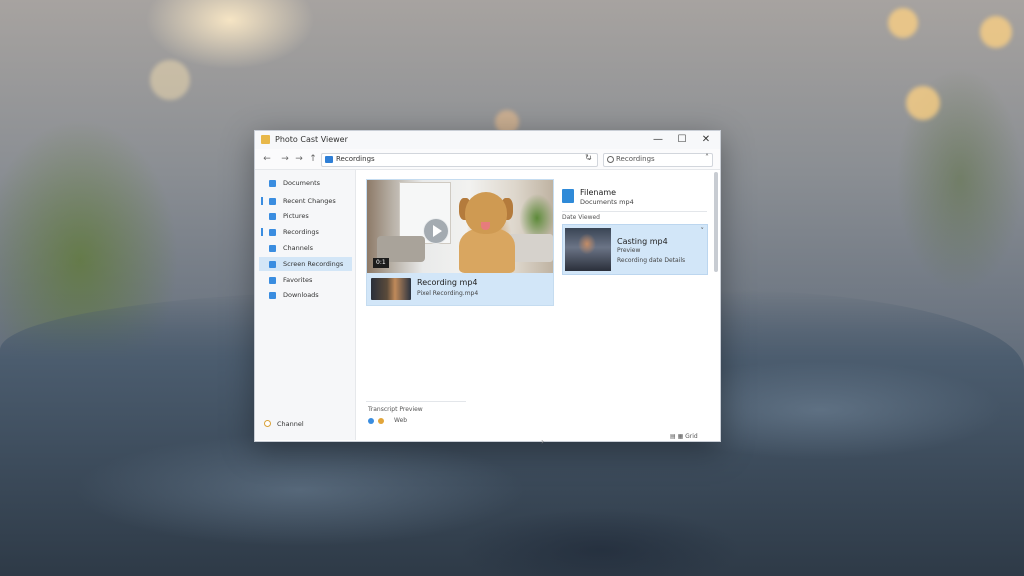 Image resolution: width=1024 pixels, height=576 pixels. Describe the element at coordinates (459, 160) in the screenshot. I see `address-bar: Recordings ⌄` at that location.